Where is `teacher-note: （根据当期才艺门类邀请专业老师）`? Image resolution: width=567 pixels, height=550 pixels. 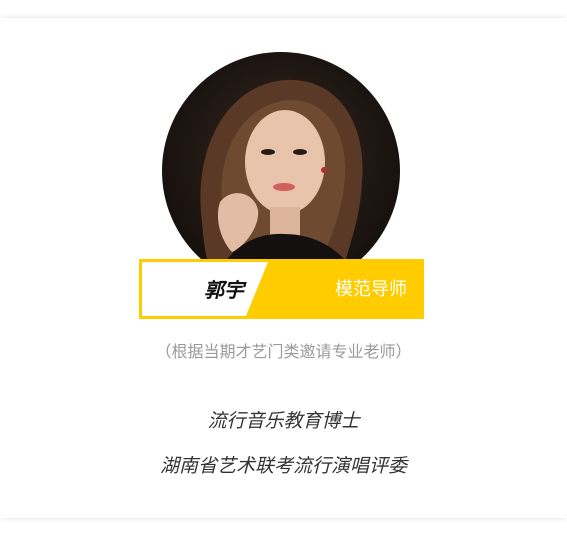 teacher-note: （根据当期才艺门类邀请专业老师） is located at coordinates (283, 351).